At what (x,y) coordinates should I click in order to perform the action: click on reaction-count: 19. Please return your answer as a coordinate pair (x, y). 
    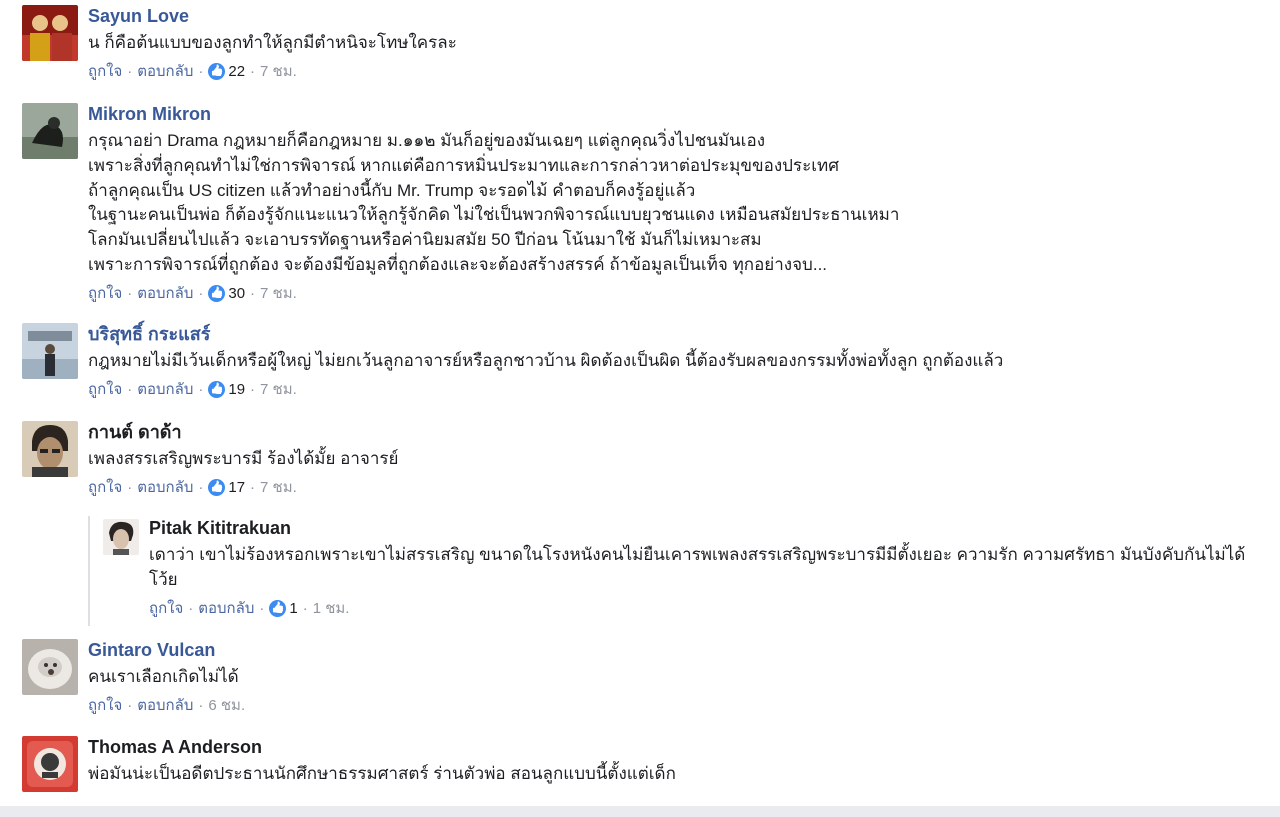
    Looking at the image, I should click on (236, 390).